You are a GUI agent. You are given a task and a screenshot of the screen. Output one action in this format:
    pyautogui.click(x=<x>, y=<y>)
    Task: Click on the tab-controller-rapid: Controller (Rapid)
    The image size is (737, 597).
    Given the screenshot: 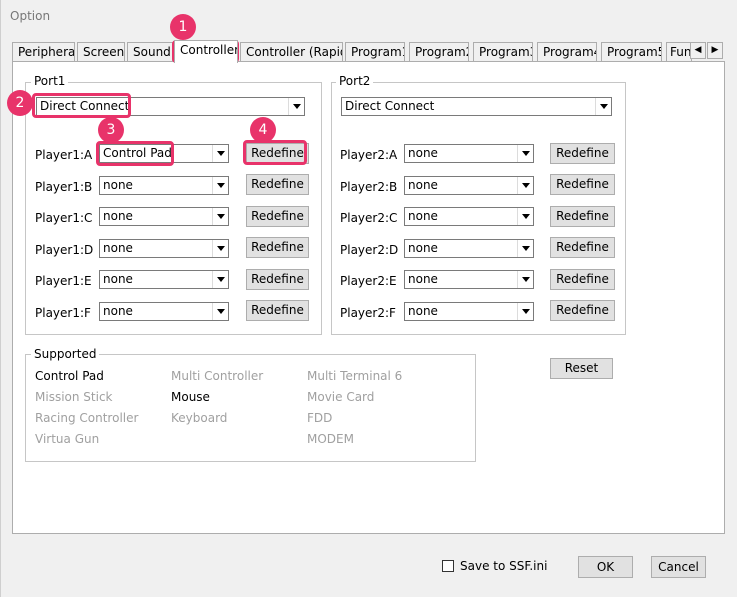 What is the action you would take?
    pyautogui.click(x=291, y=52)
    